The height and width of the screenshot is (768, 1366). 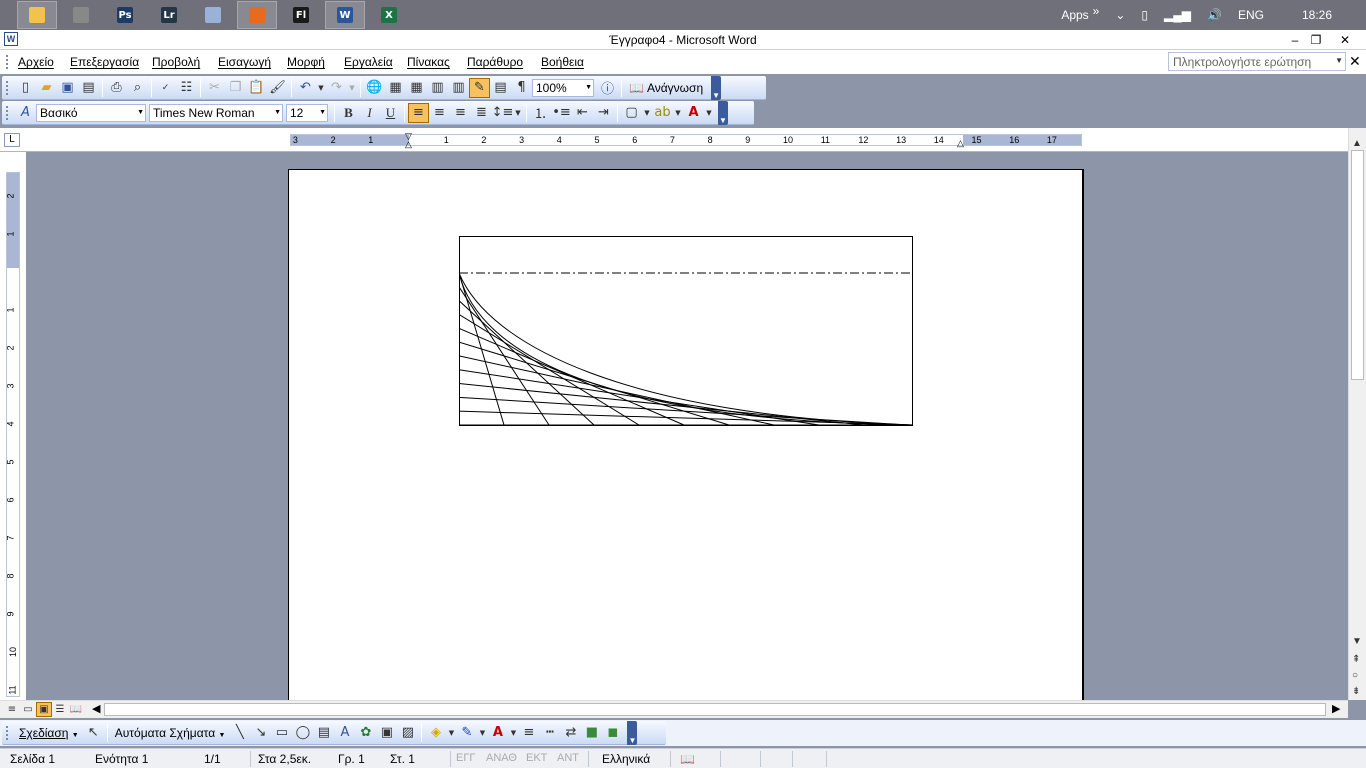 What do you see at coordinates (1357, 414) in the screenshot?
I see `vertical-scrollbar: ▲ ▼ ⇞ ○ ⇟` at bounding box center [1357, 414].